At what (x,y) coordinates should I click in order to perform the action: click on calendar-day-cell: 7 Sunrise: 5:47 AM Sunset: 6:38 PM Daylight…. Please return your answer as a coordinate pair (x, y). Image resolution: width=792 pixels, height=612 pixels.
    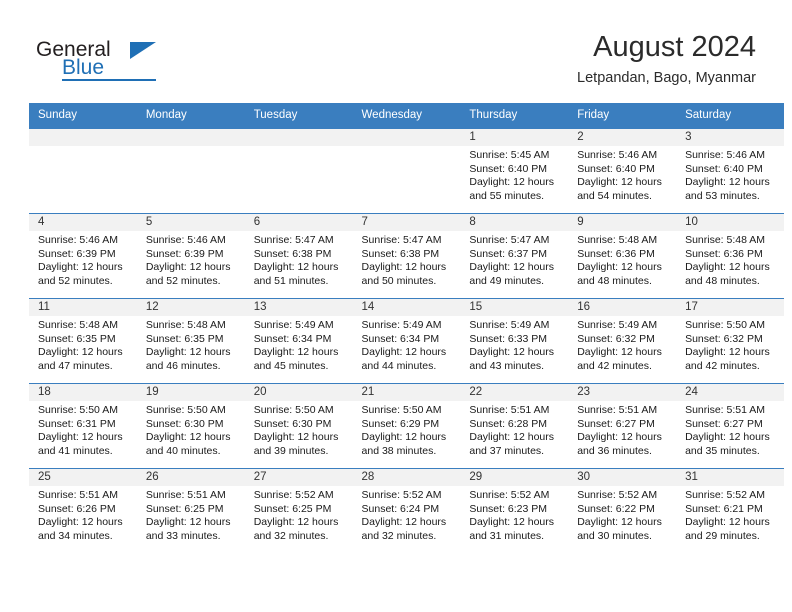
    Looking at the image, I should click on (406, 256).